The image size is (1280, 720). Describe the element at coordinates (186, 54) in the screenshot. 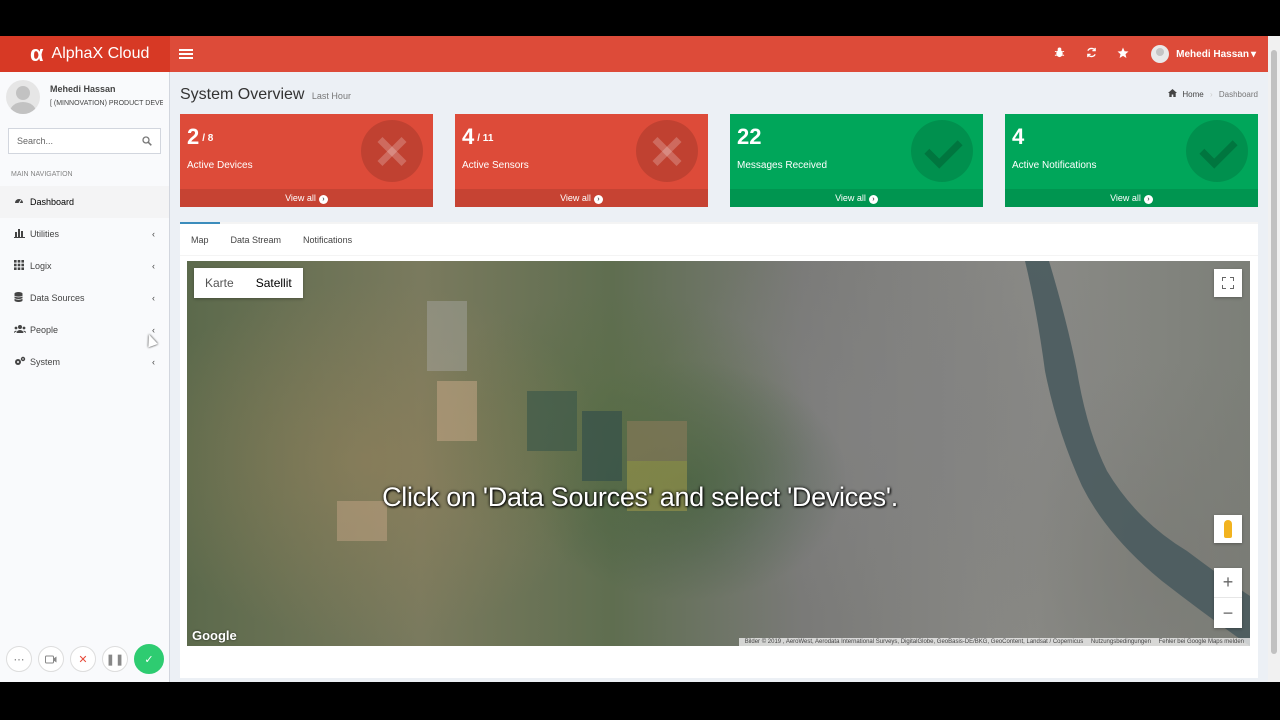

I see `sidebar-toggle-icon` at that location.